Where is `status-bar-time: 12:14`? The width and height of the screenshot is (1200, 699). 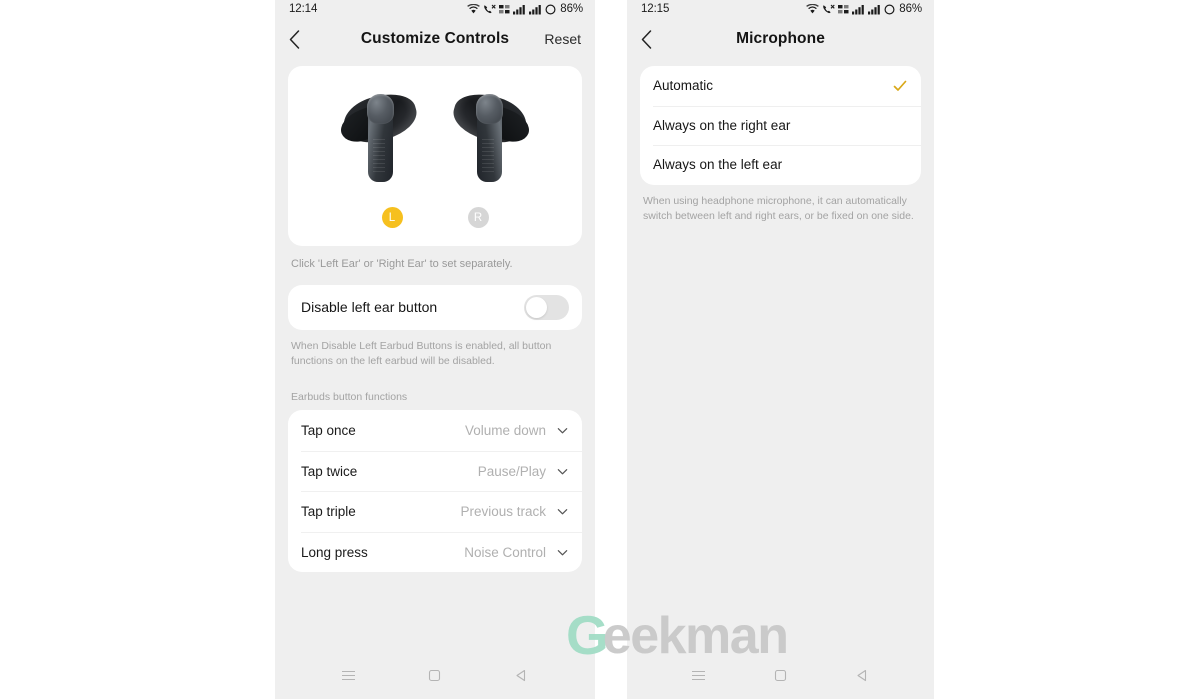
status-bar-time: 12:14 is located at coordinates (303, 9).